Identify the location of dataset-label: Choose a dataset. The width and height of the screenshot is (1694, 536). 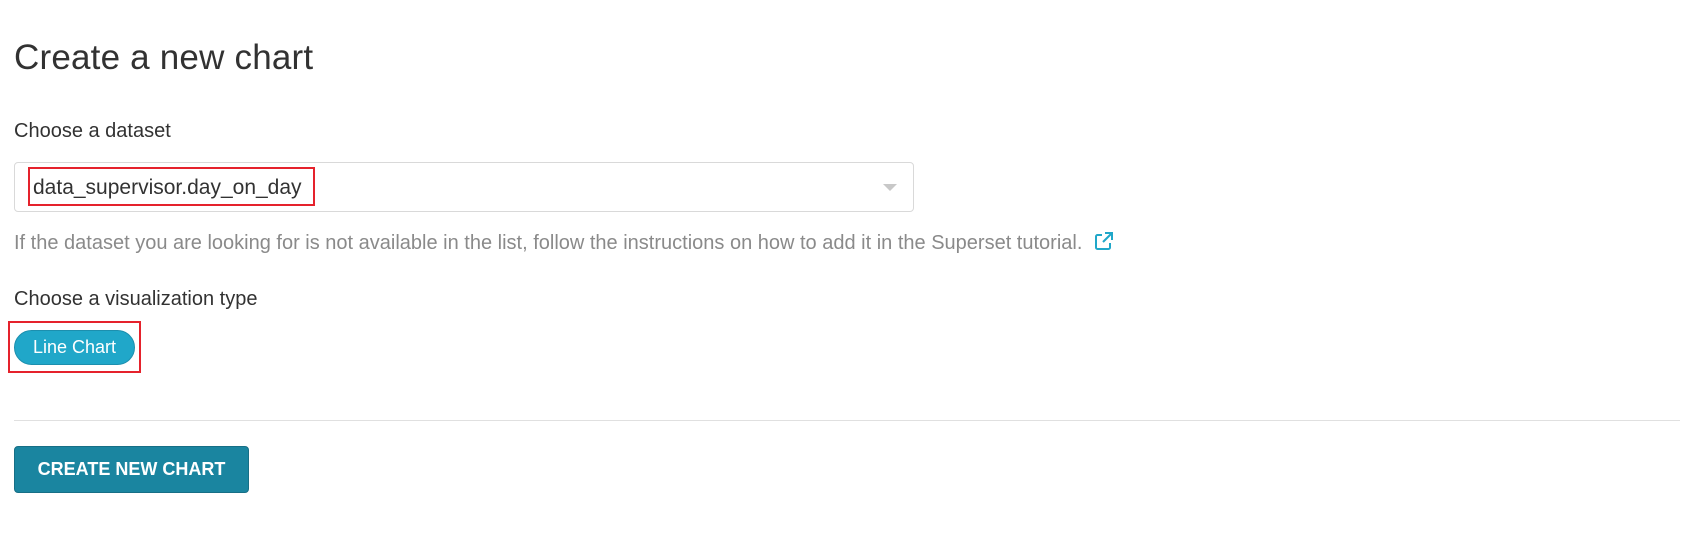
(92, 131).